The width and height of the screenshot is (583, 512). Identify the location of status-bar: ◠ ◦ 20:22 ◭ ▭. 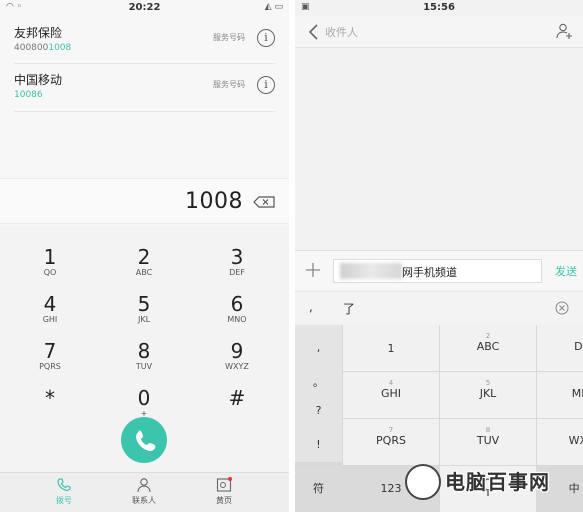
(144, 8).